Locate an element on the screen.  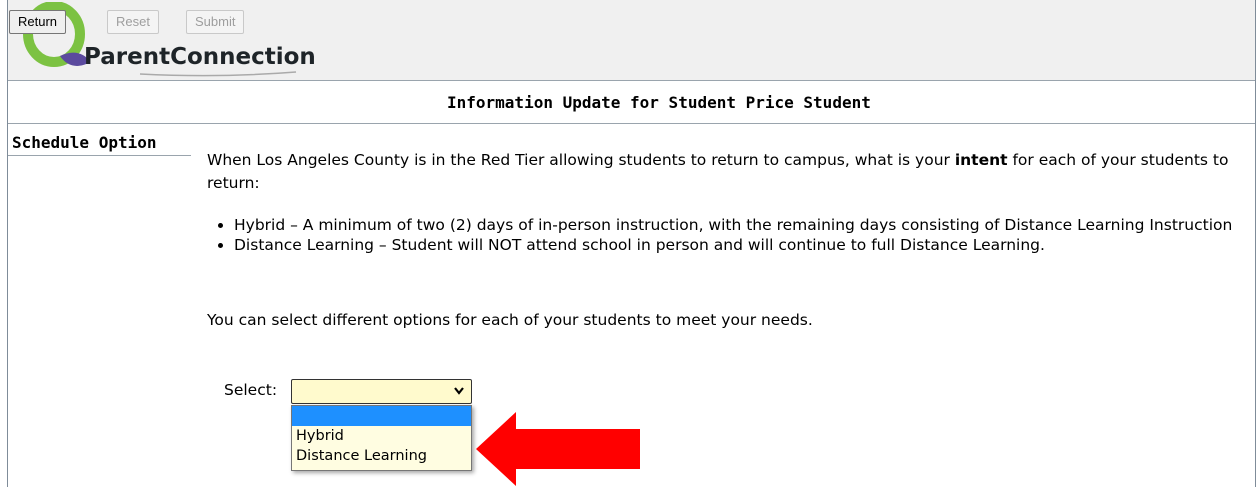
option-blank is located at coordinates (381, 416).